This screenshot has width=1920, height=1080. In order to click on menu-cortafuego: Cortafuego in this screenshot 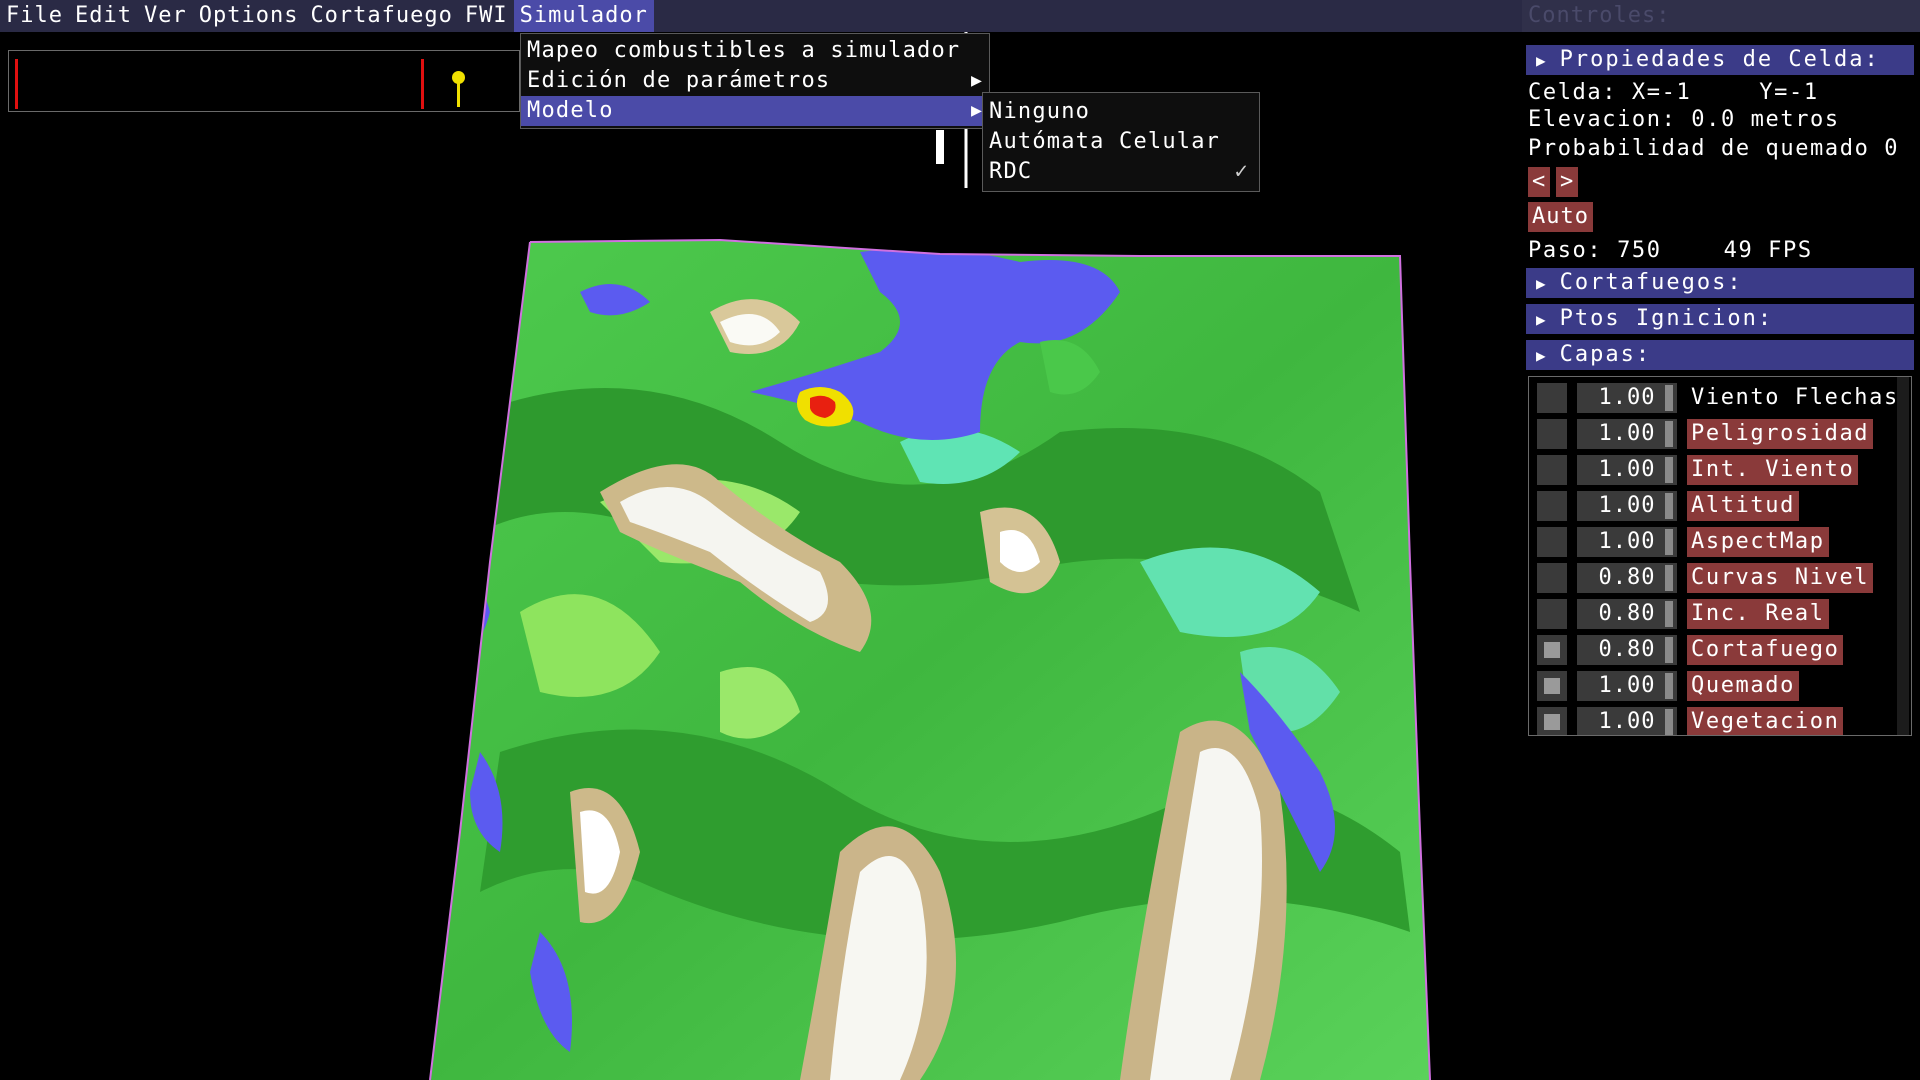, I will do `click(381, 16)`.